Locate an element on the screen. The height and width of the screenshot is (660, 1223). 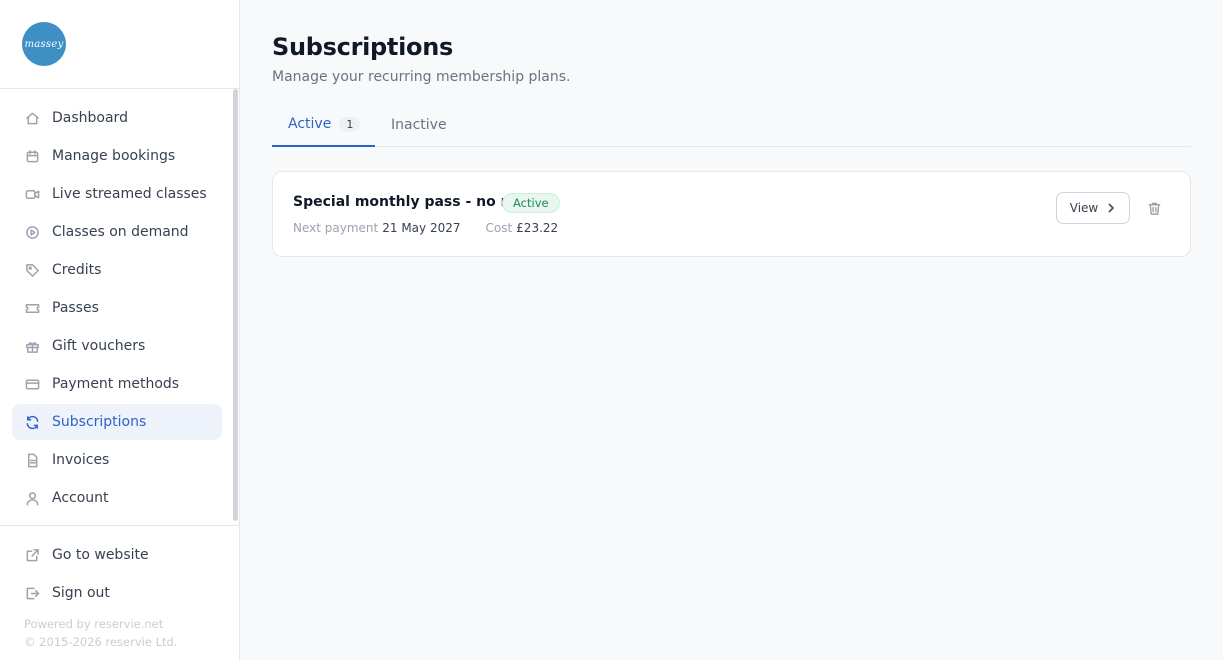
tab-inactive: Inactive is located at coordinates (419, 125).